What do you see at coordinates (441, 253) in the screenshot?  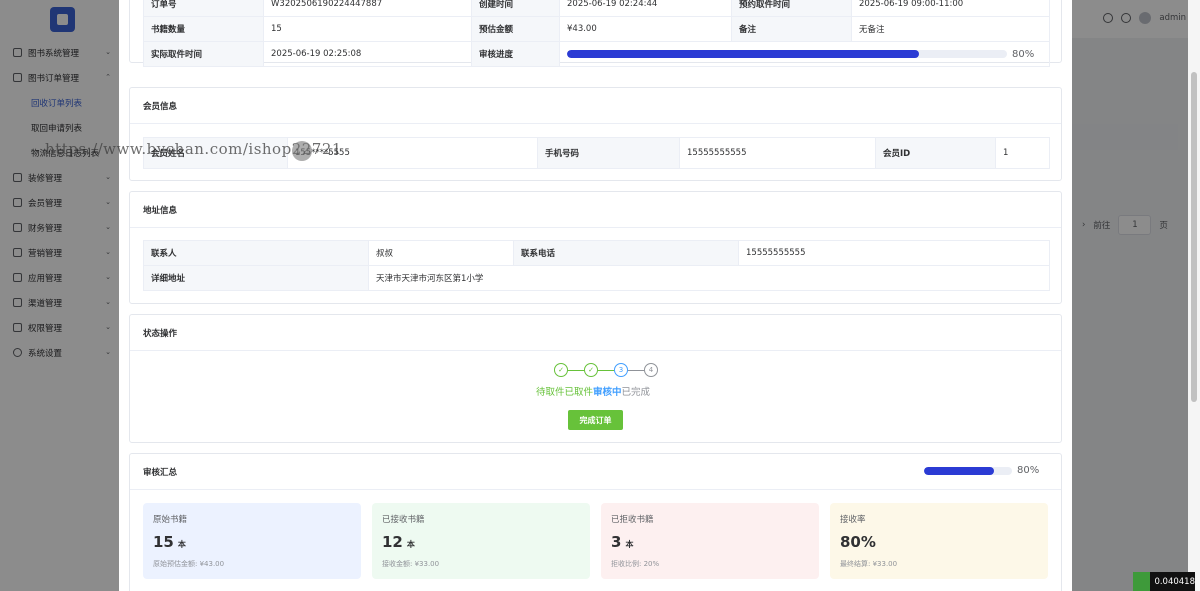 I see `contact-value: 叔叔` at bounding box center [441, 253].